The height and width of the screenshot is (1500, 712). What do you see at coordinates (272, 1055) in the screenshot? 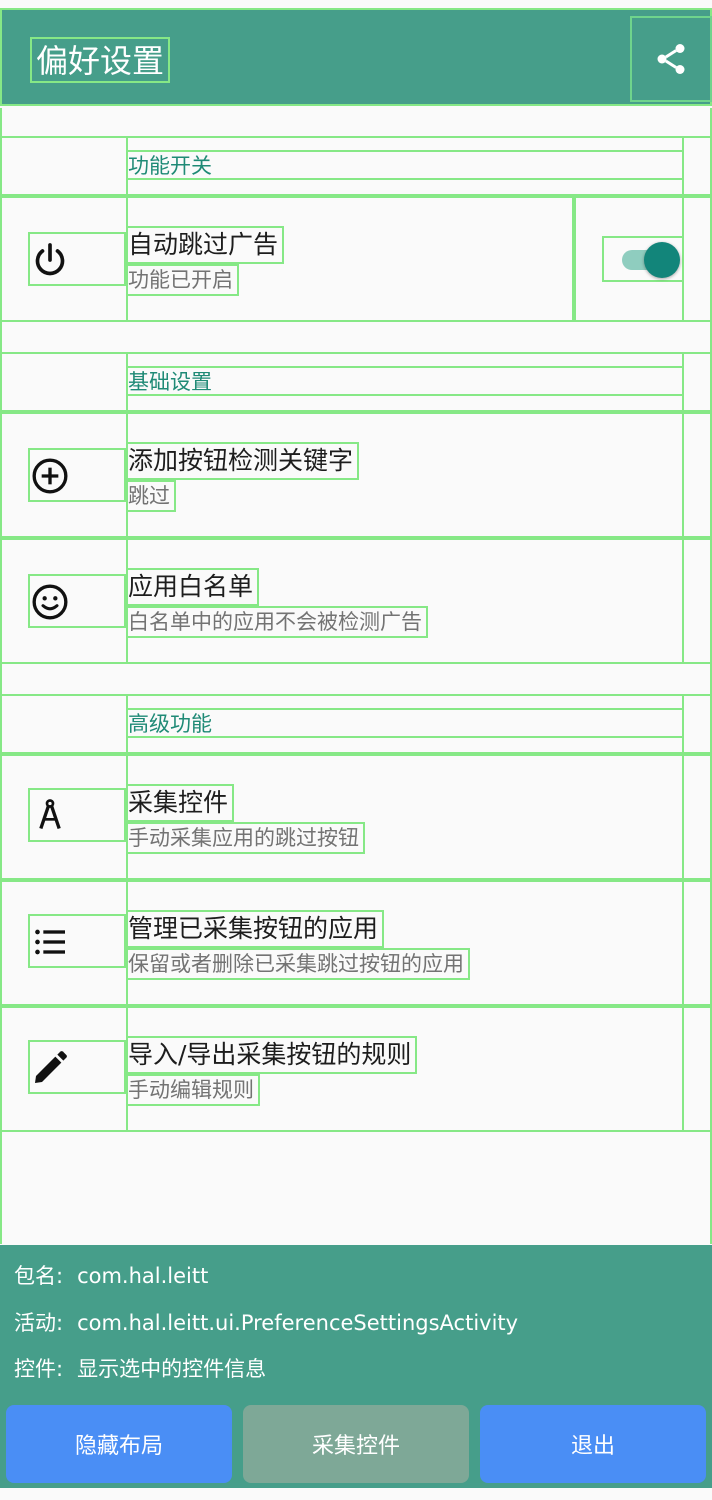
I see `pref-title: 导入/导出采集按钮的规则` at bounding box center [272, 1055].